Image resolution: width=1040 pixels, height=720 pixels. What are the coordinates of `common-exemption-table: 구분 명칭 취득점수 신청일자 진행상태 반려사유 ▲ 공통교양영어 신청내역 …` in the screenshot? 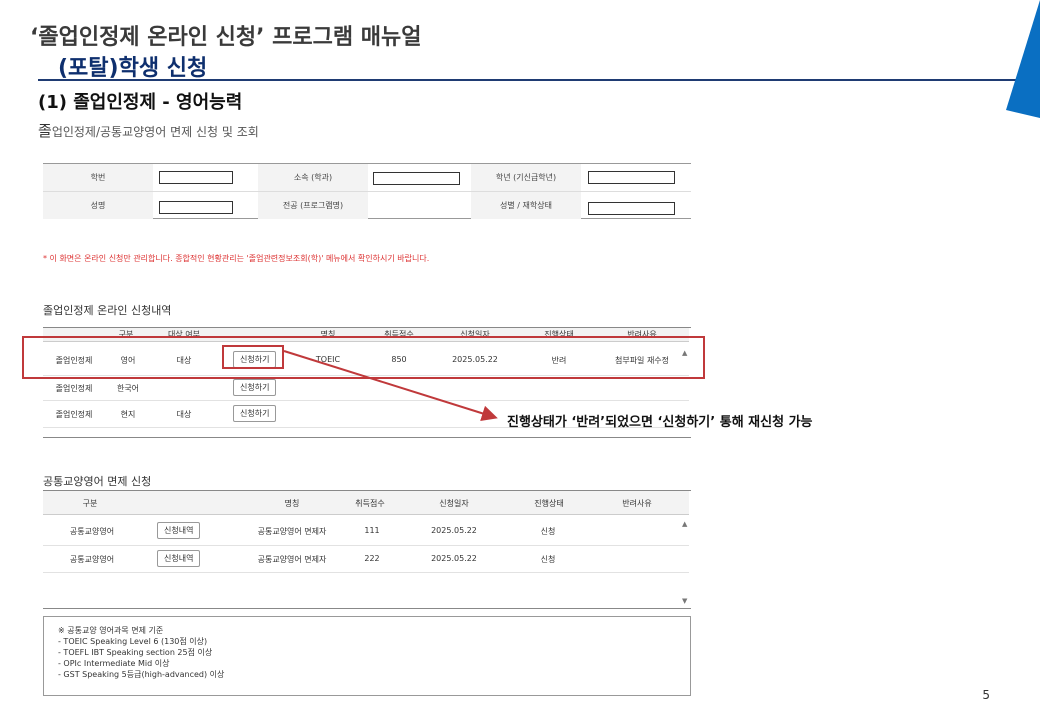 It's located at (367, 549).